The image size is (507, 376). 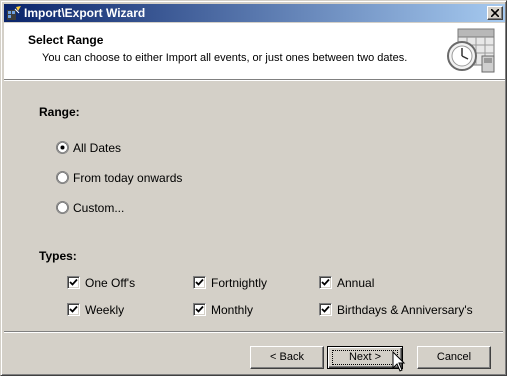 What do you see at coordinates (254, 80) in the screenshot?
I see `header-divider` at bounding box center [254, 80].